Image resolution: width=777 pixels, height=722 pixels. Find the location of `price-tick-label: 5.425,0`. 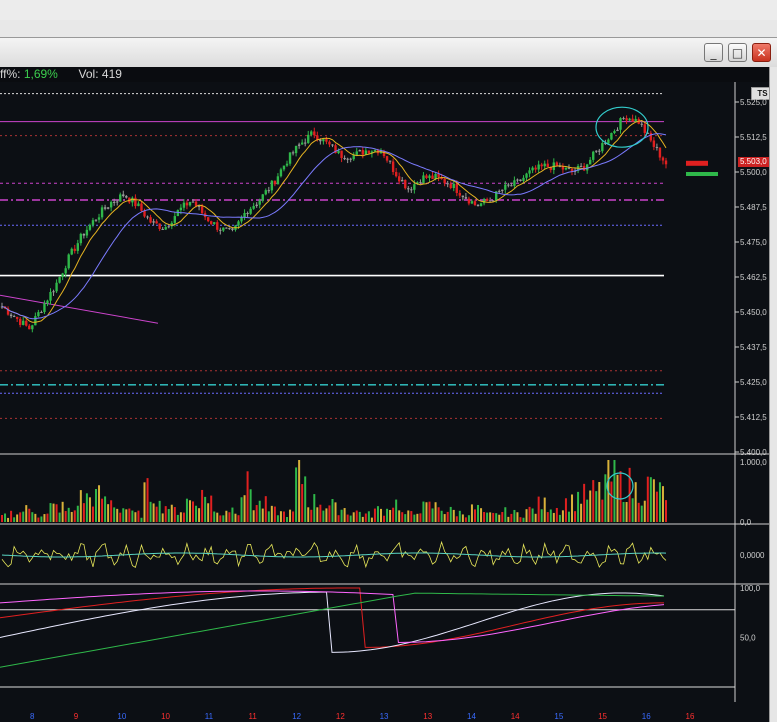

price-tick-label: 5.425,0 is located at coordinates (753, 382).